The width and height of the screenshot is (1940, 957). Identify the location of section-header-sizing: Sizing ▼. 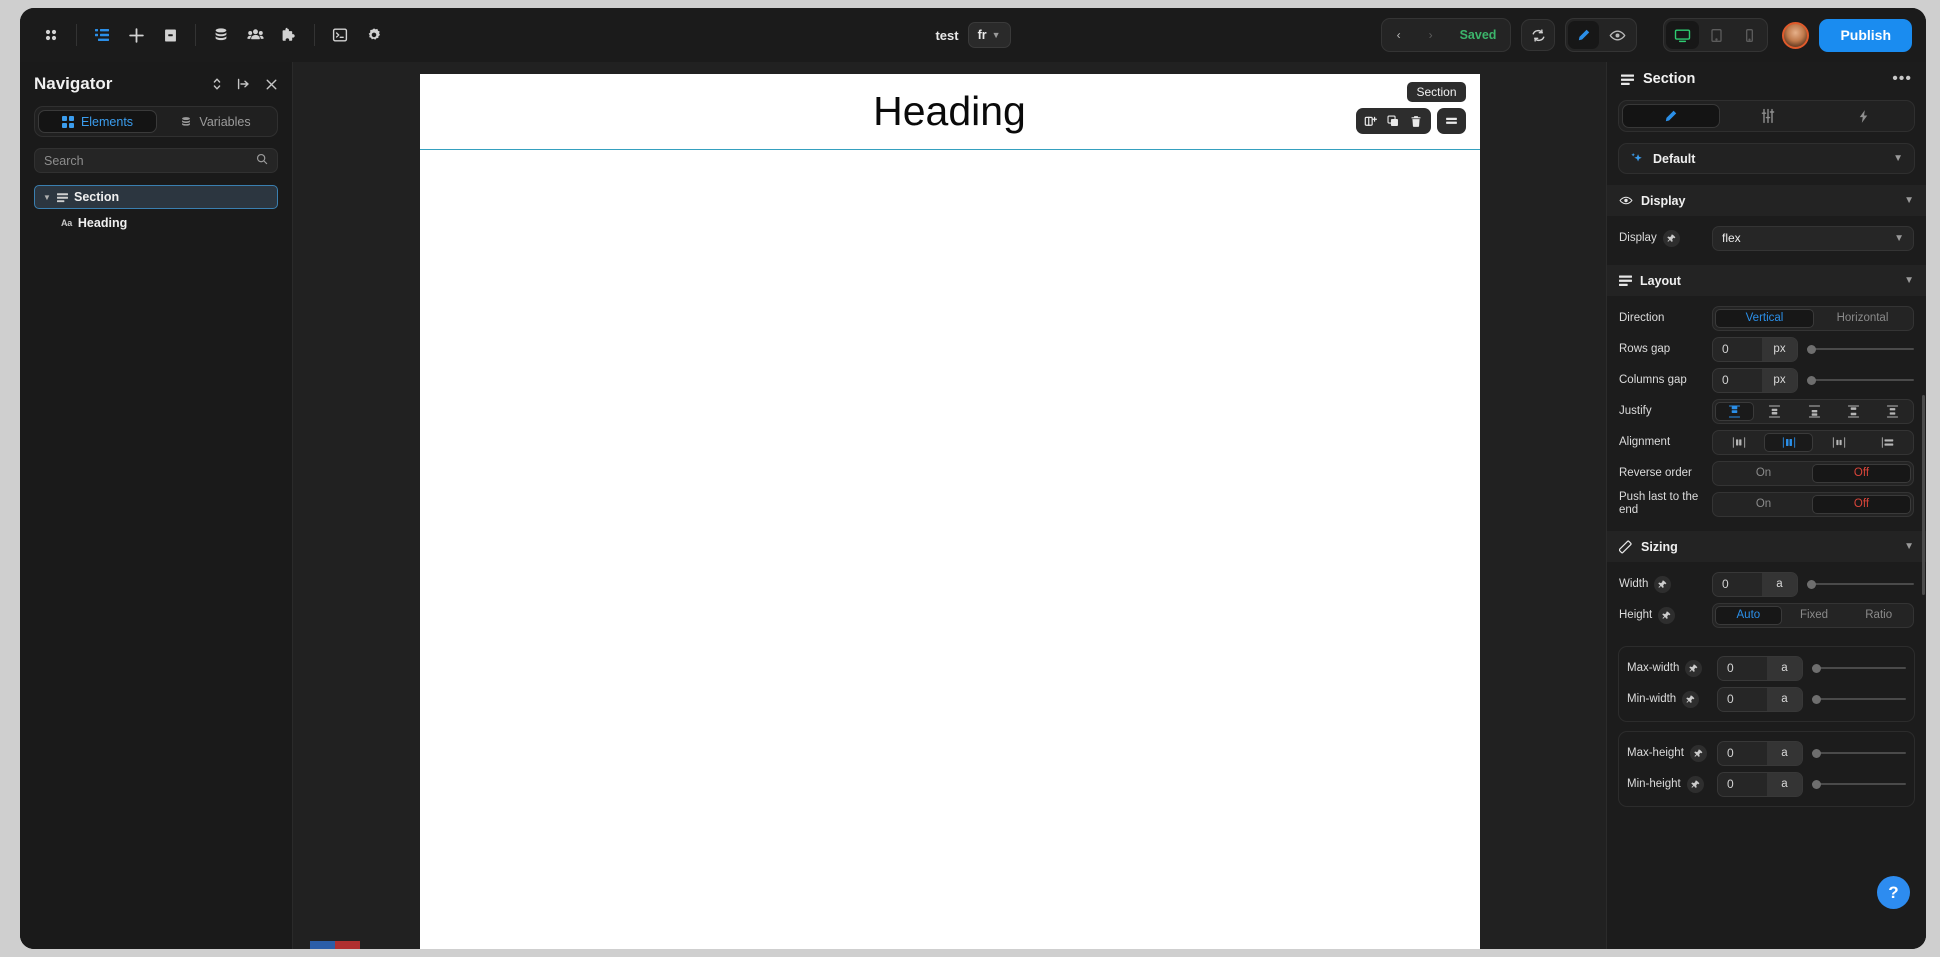
(1766, 546).